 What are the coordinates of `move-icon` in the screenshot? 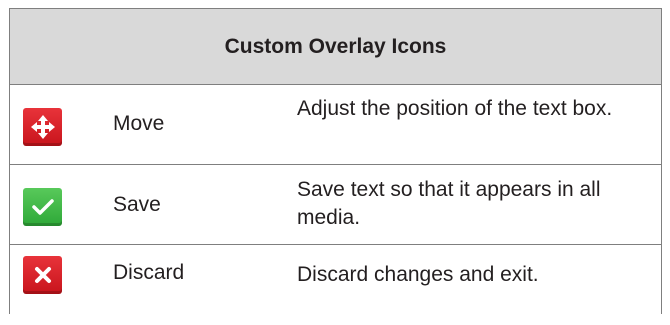 It's located at (42, 127).